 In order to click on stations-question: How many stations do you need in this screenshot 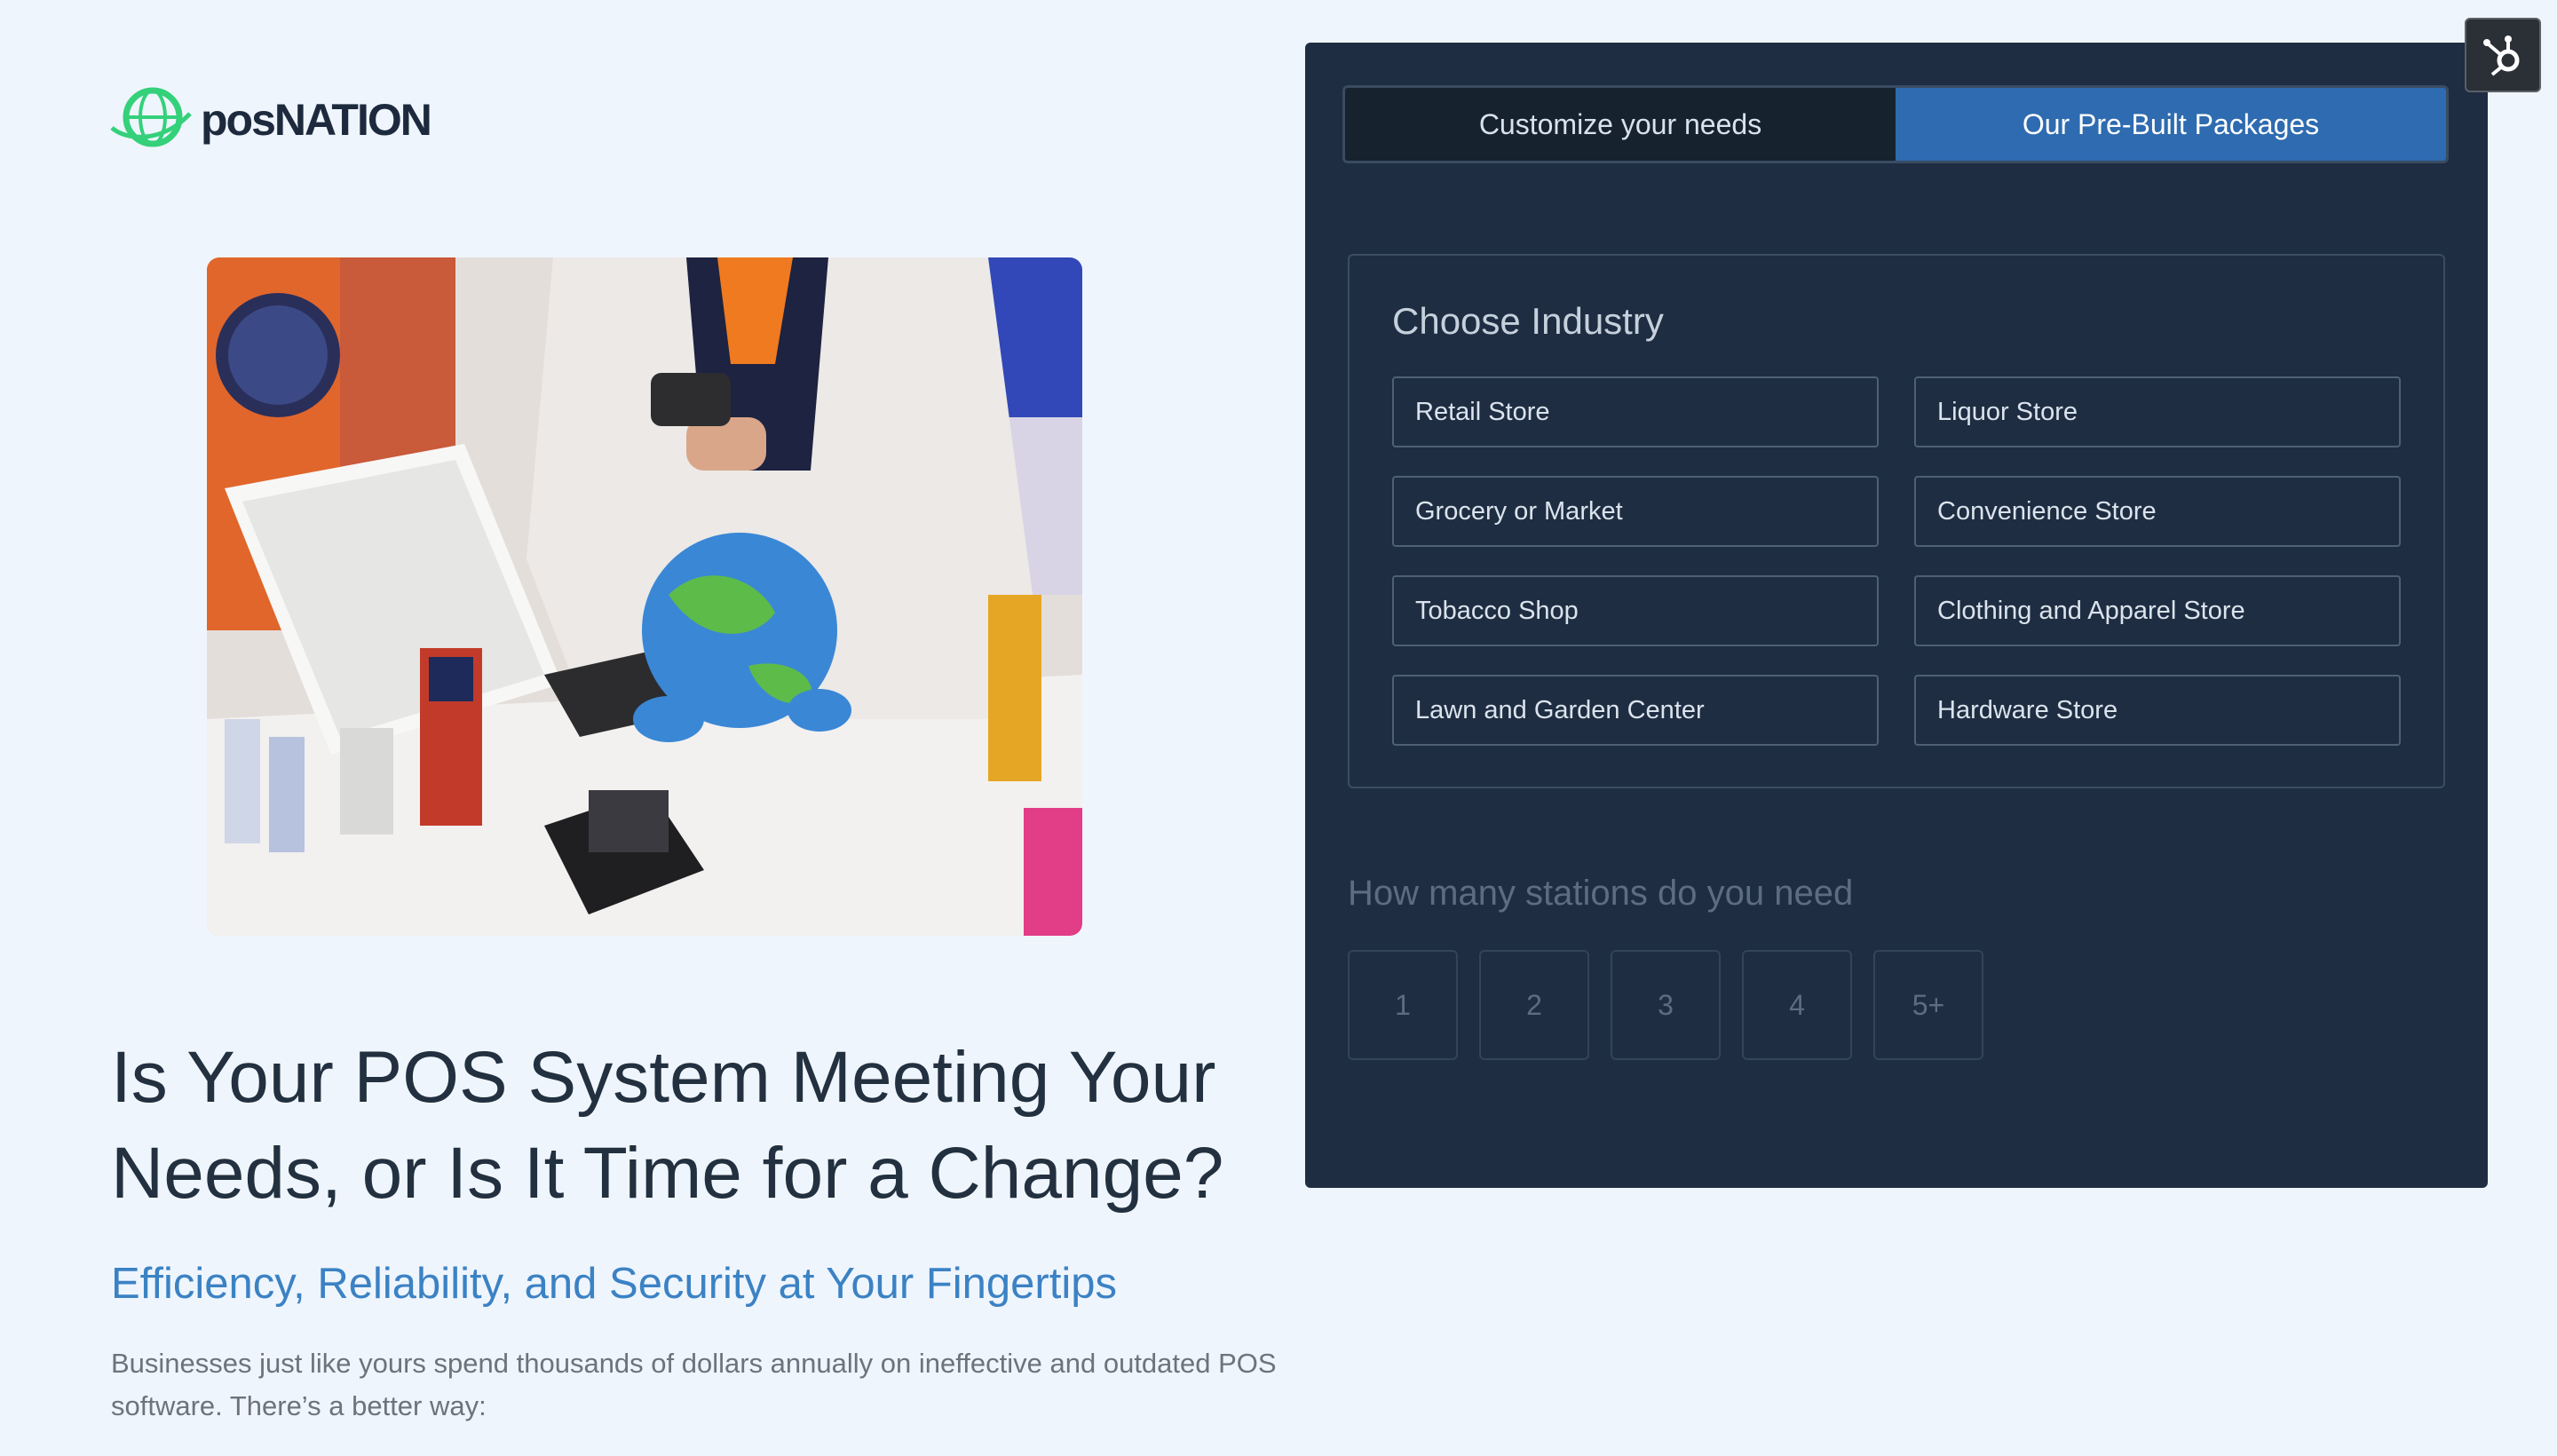, I will do `click(1601, 893)`.